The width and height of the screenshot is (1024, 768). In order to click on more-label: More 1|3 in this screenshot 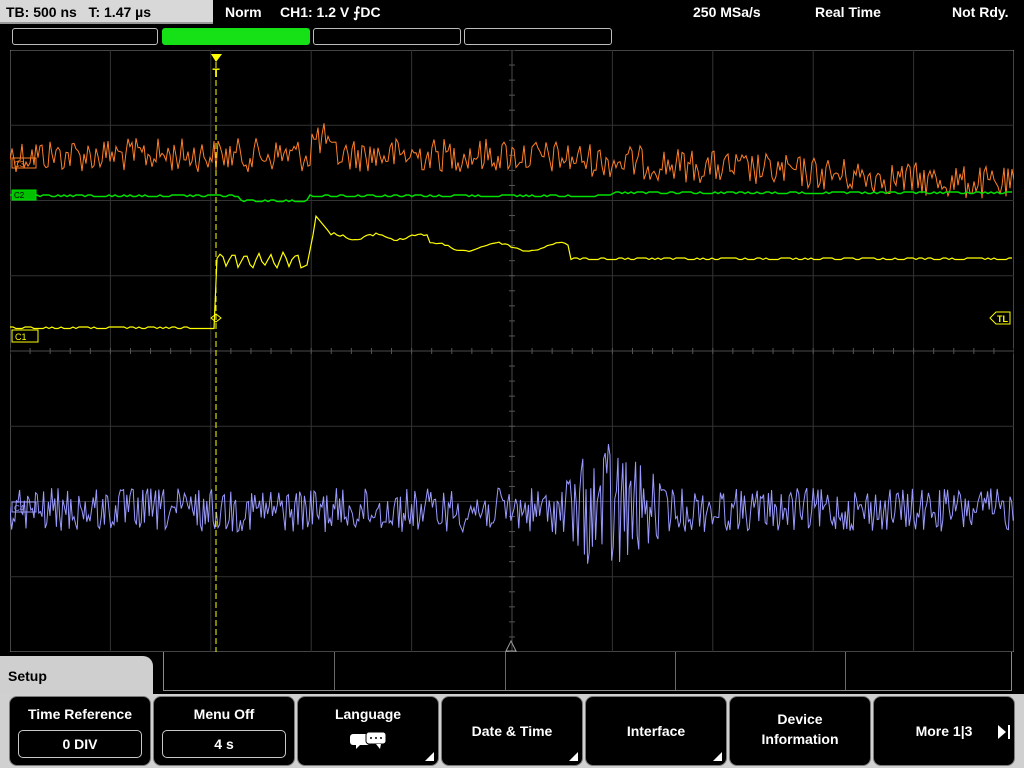, I will do `click(944, 731)`.